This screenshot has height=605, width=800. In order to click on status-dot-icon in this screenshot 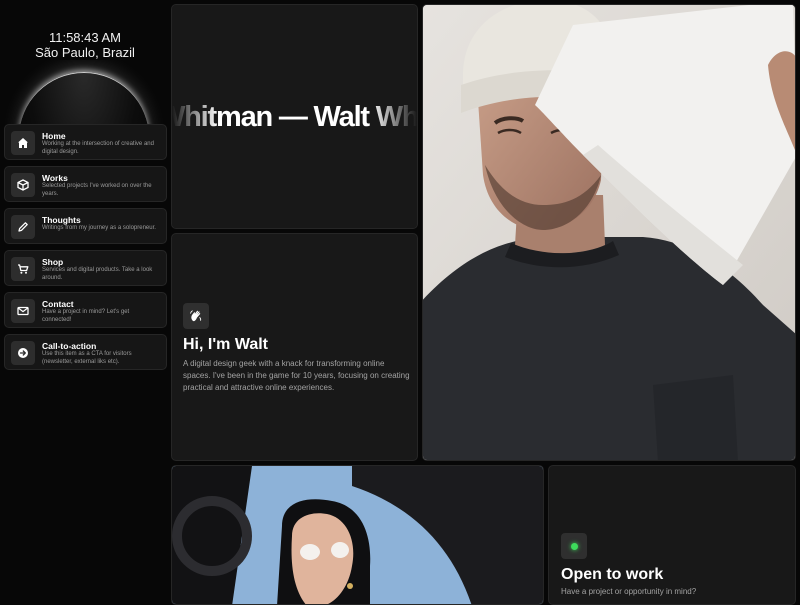, I will do `click(574, 546)`.